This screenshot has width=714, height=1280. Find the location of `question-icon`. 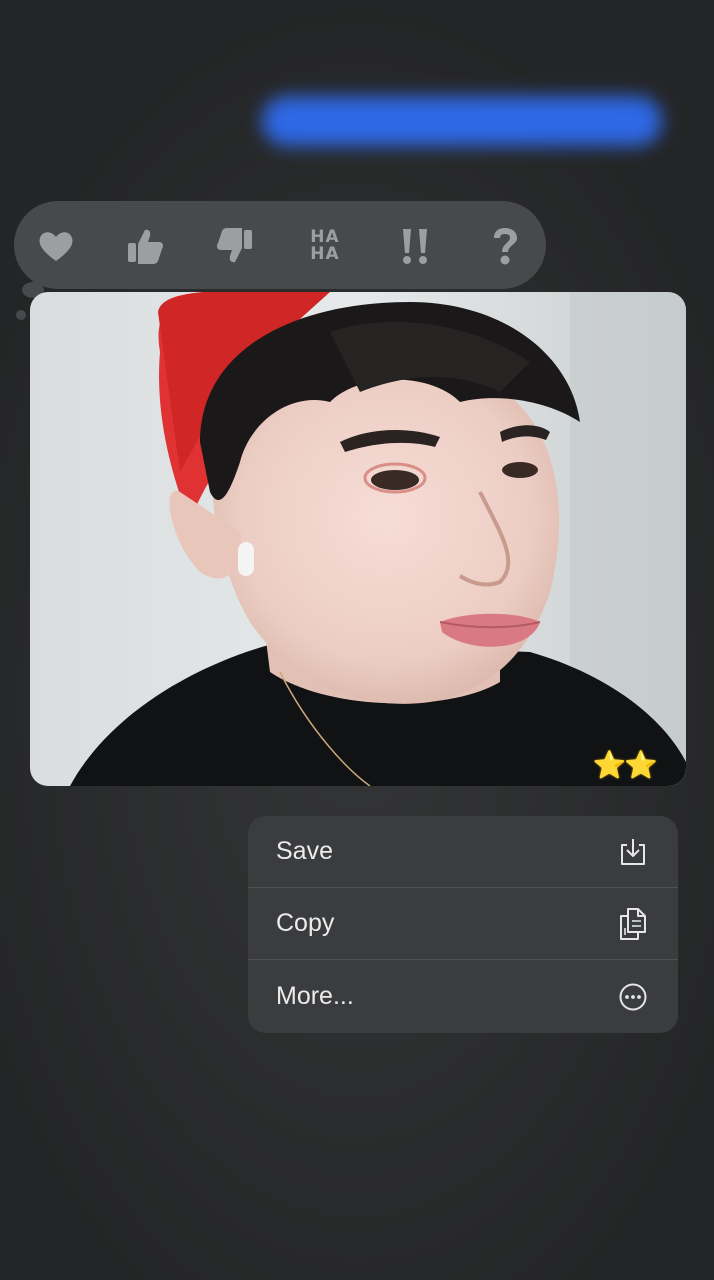

question-icon is located at coordinates (505, 246).